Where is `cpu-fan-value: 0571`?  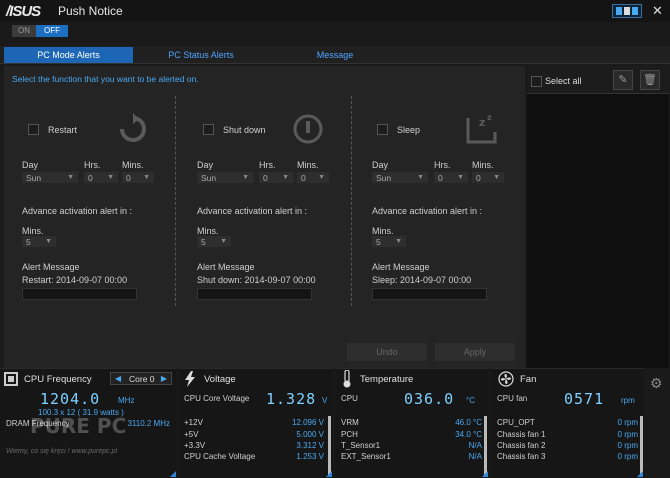
cpu-fan-value: 0571 is located at coordinates (584, 399).